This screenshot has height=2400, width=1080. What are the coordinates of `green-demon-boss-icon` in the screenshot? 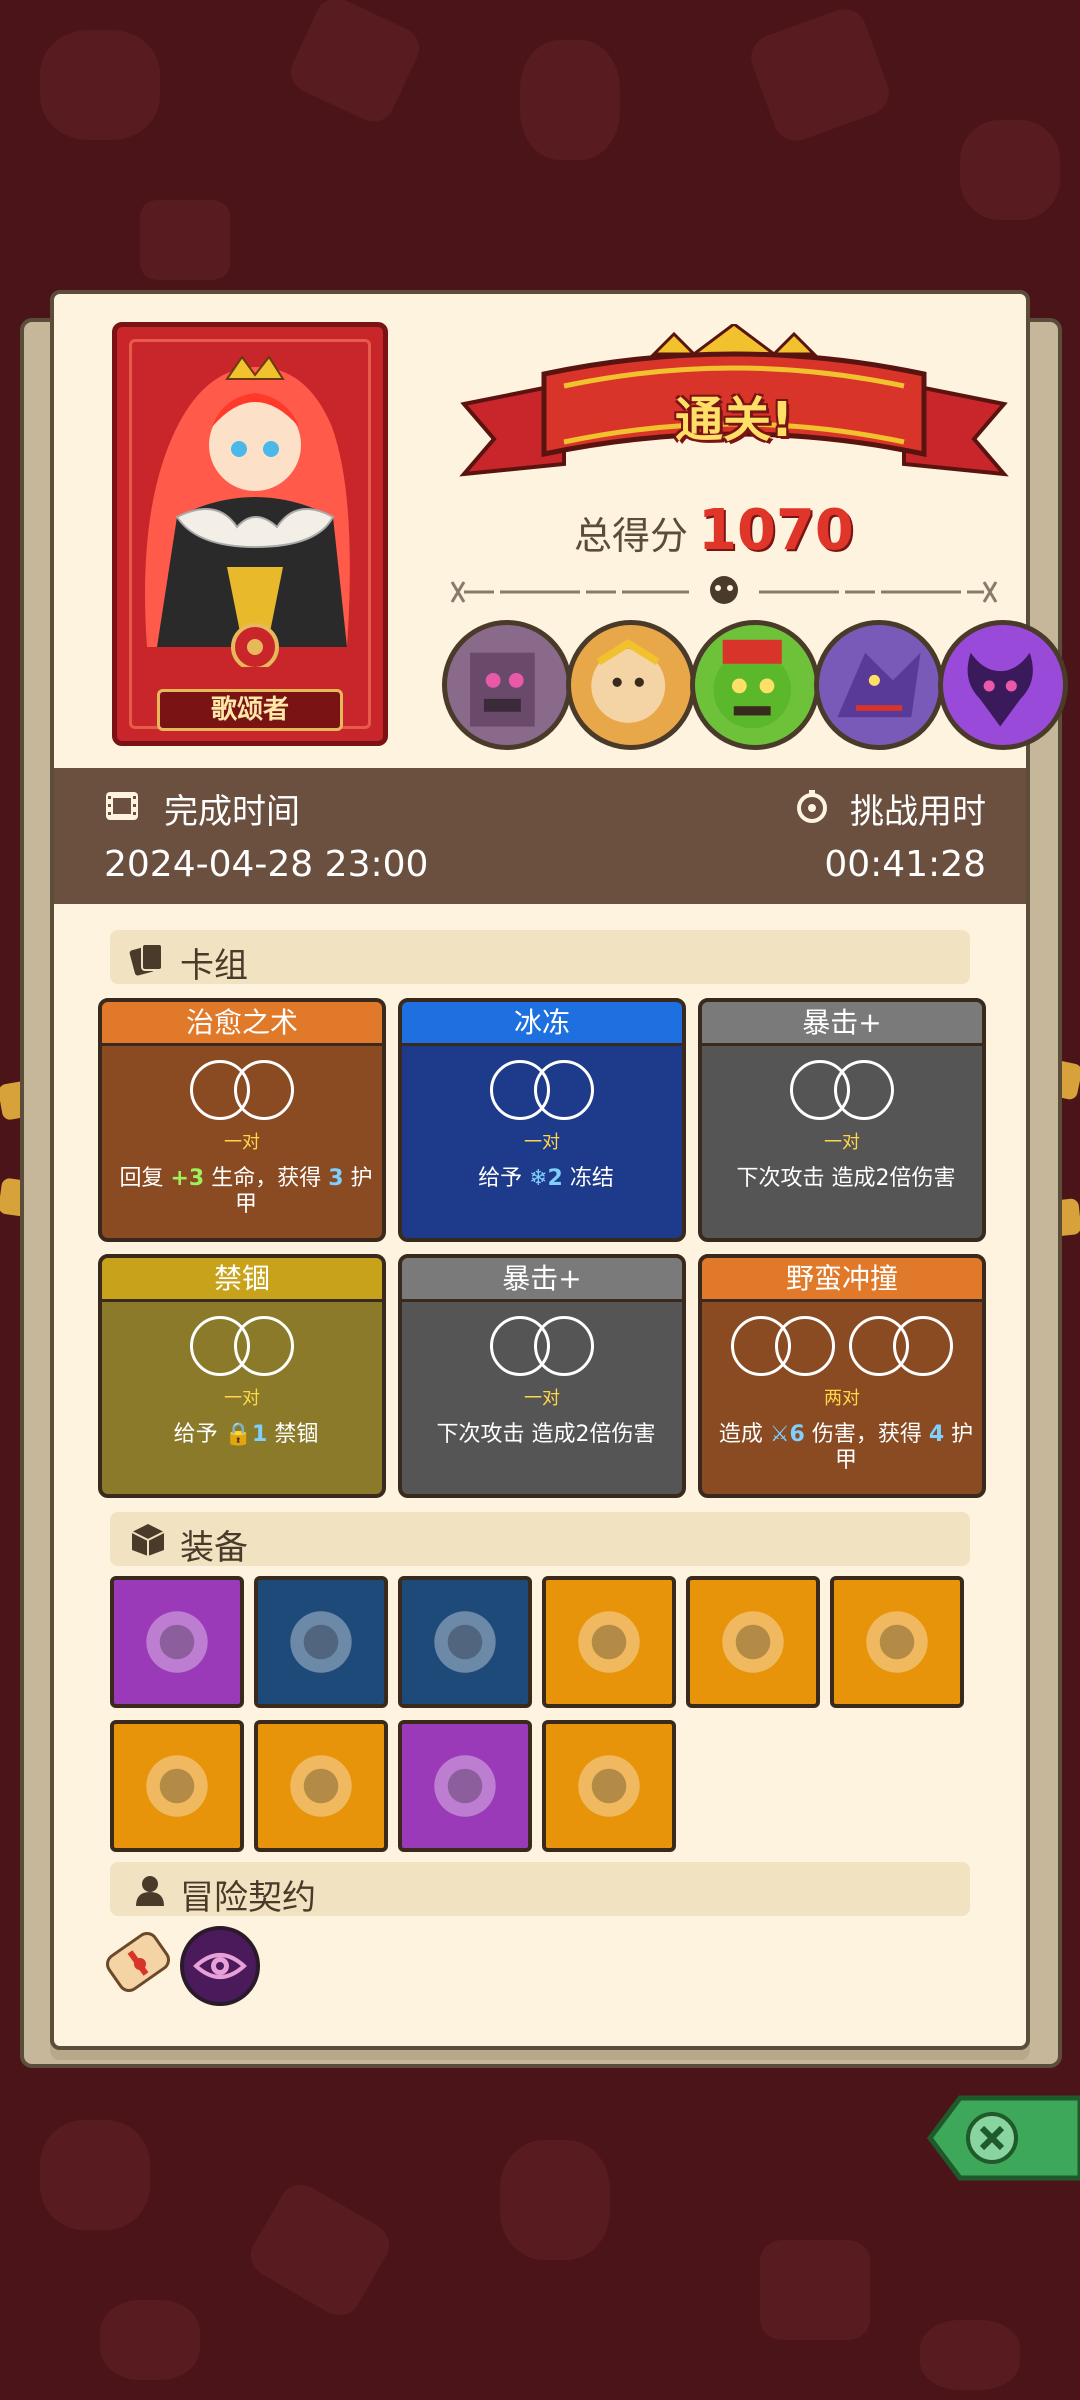 It's located at (755, 685).